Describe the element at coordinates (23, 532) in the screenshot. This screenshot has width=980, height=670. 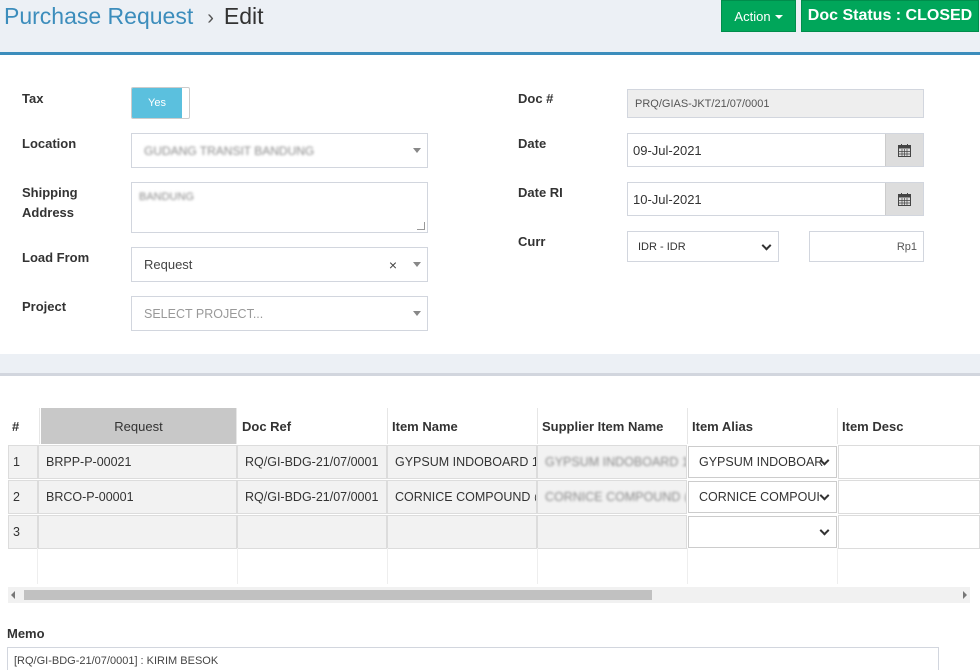
I see `row-number: 3` at that location.